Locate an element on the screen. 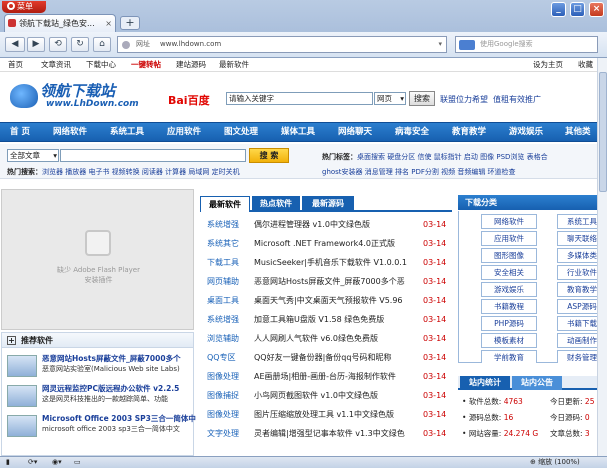 The width and height of the screenshot is (607, 468). item-category: 网页辅助 is located at coordinates (223, 282).